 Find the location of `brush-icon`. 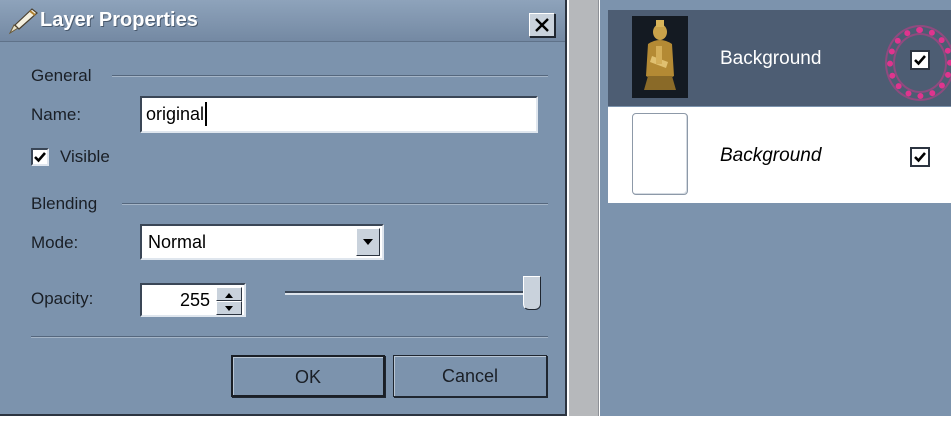

brush-icon is located at coordinates (23, 21).